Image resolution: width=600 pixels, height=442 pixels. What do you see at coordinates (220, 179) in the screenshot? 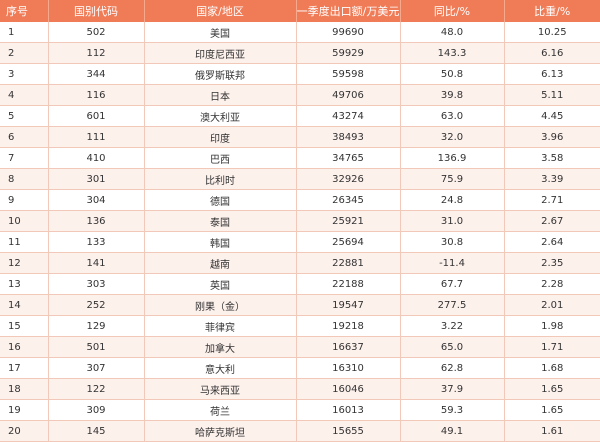
I see `cell-country: 比利时` at bounding box center [220, 179].